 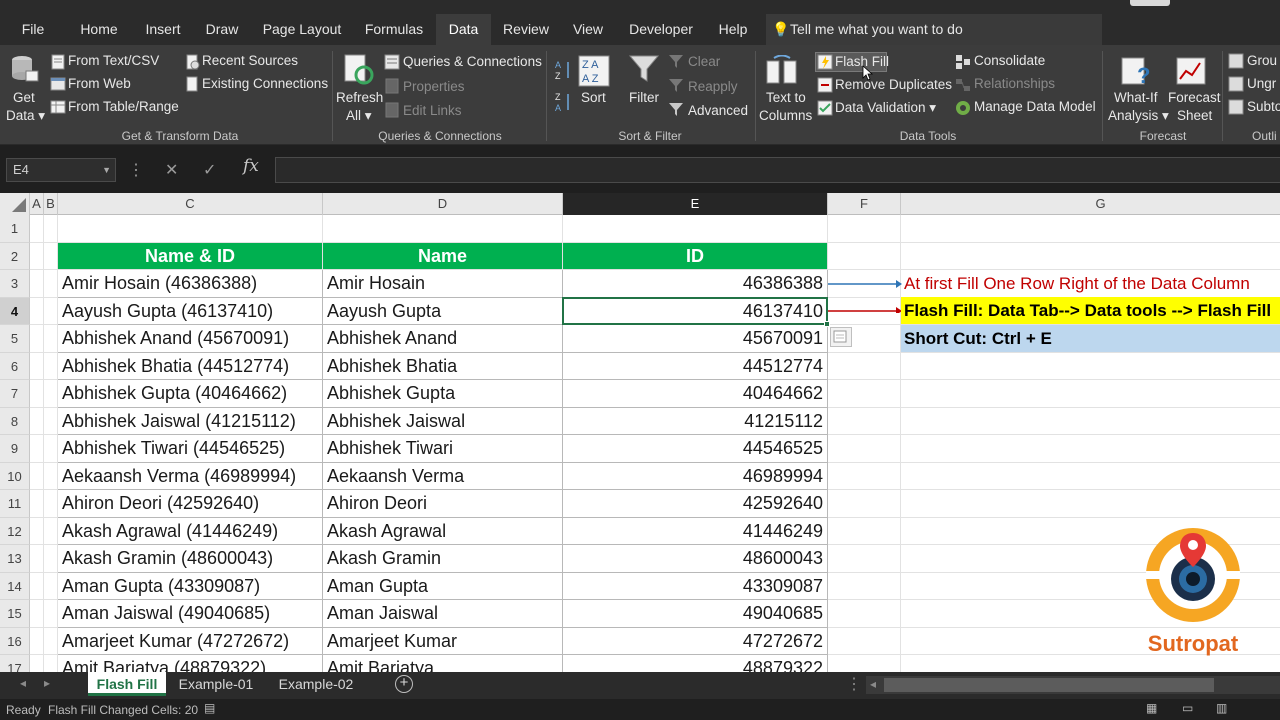 I want to click on refresh-all-line2: All ▾, so click(x=359, y=116).